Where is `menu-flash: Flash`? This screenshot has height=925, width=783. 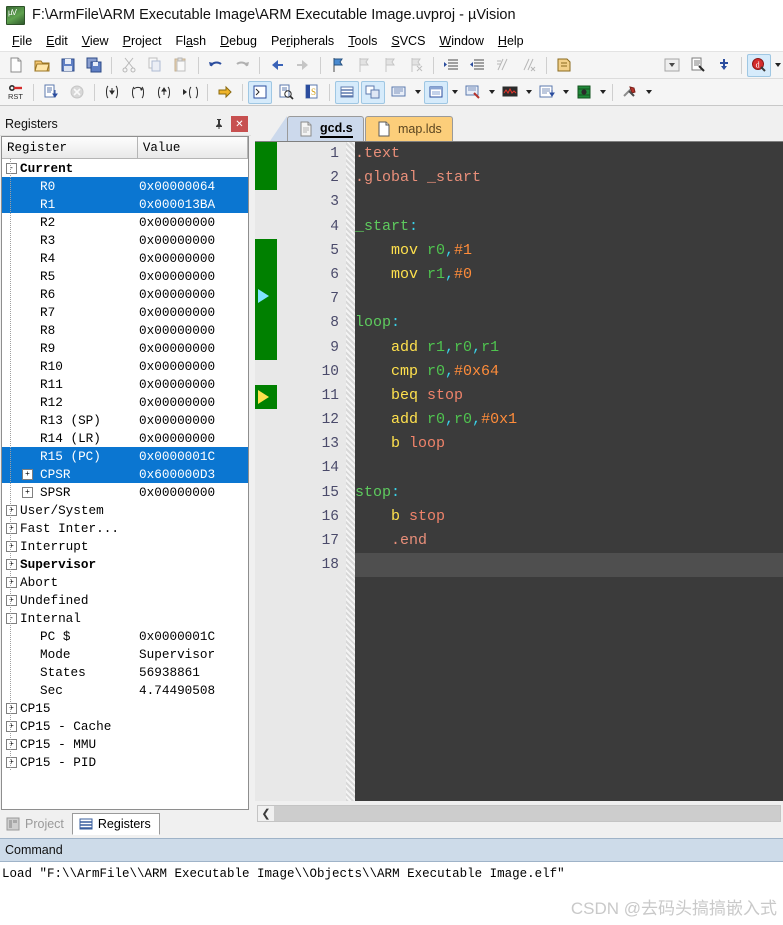
menu-flash: Flash is located at coordinates (191, 41).